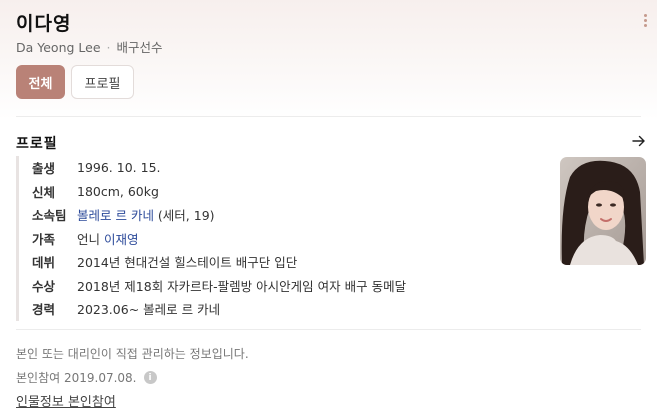  I want to click on team-detail: (세터, 19), so click(184, 216).